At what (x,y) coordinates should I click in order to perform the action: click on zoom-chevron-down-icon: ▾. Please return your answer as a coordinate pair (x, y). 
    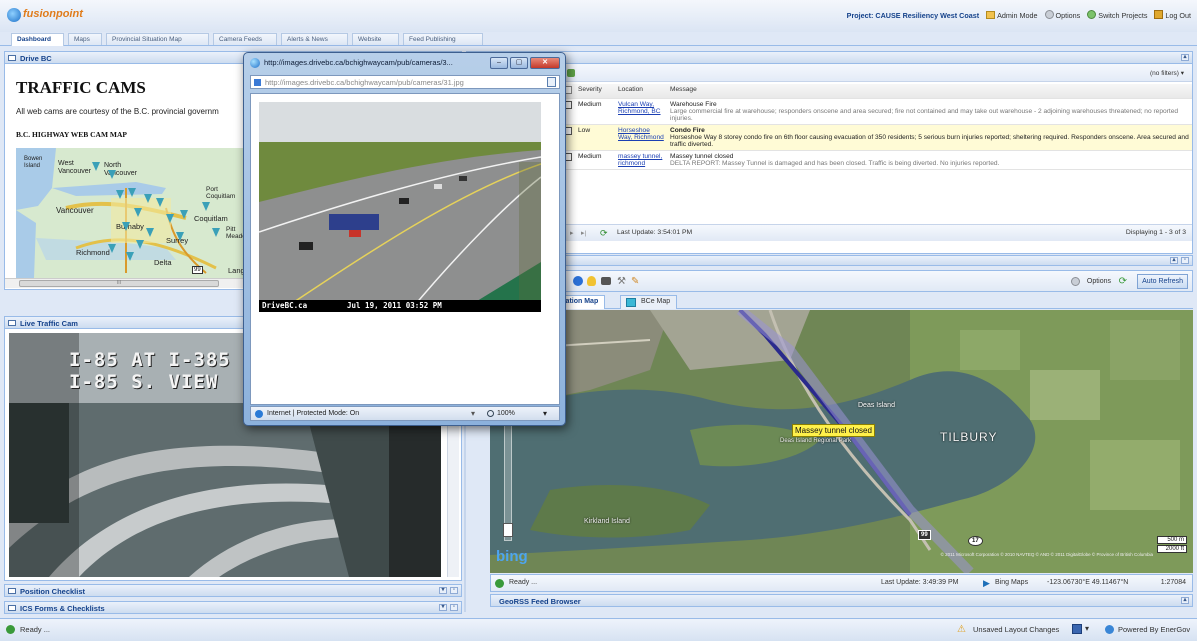
    Looking at the image, I should click on (545, 413).